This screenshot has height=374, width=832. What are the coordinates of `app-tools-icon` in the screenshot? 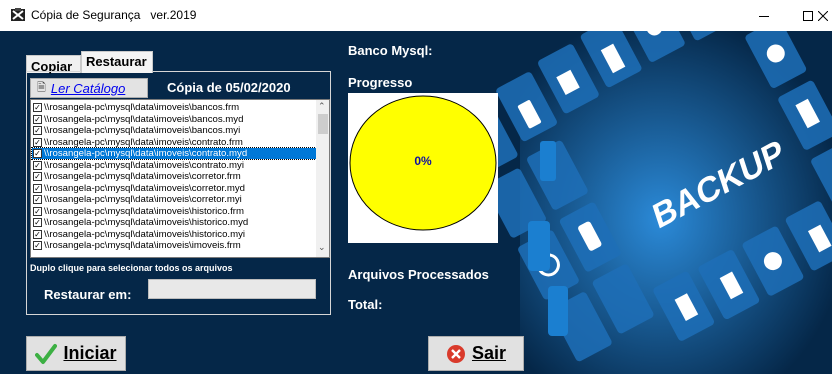 It's located at (18, 14).